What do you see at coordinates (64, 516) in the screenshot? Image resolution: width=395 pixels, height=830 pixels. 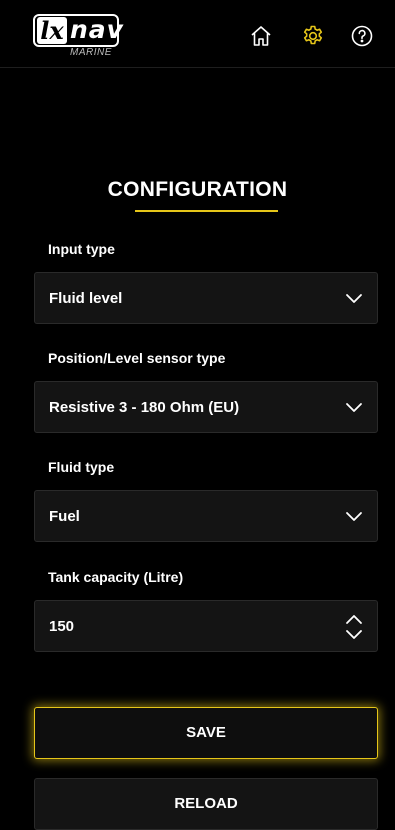 I see `fluid-type-value: Fuel` at bounding box center [64, 516].